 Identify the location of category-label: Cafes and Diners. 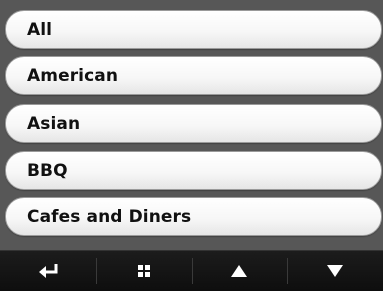
(109, 216).